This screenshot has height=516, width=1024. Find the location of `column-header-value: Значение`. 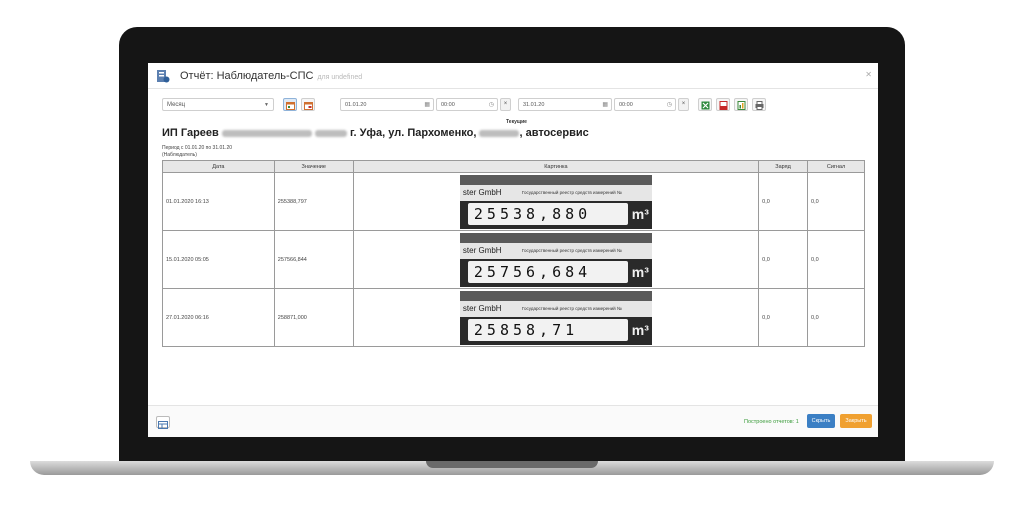

column-header-value: Значение is located at coordinates (313, 166).